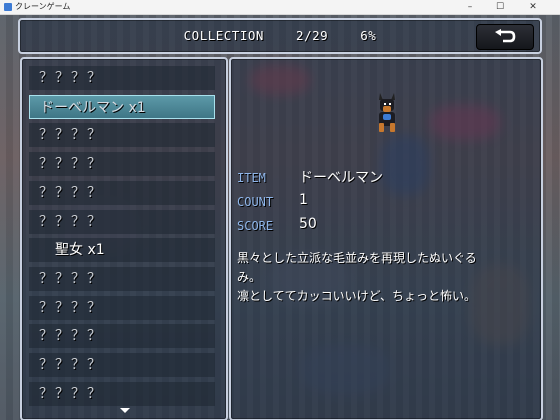  What do you see at coordinates (43, 6) in the screenshot?
I see `window-title: クレーンゲーム` at bounding box center [43, 6].